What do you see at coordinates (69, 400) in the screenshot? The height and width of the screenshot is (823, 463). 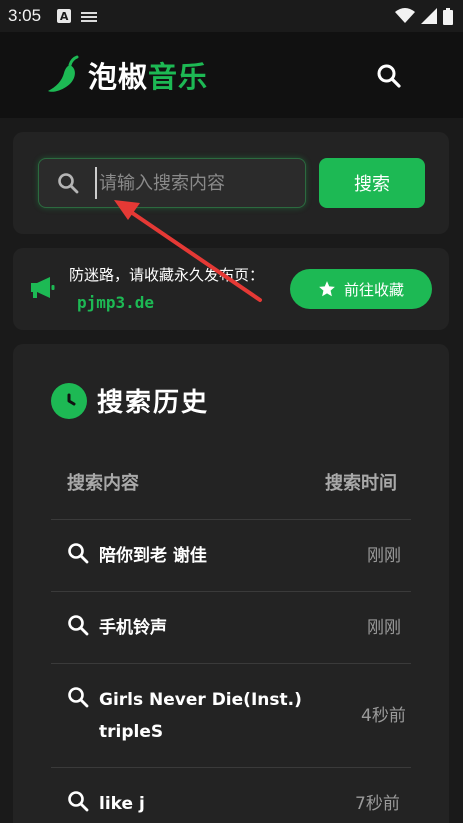 I see `clock-icon` at bounding box center [69, 400].